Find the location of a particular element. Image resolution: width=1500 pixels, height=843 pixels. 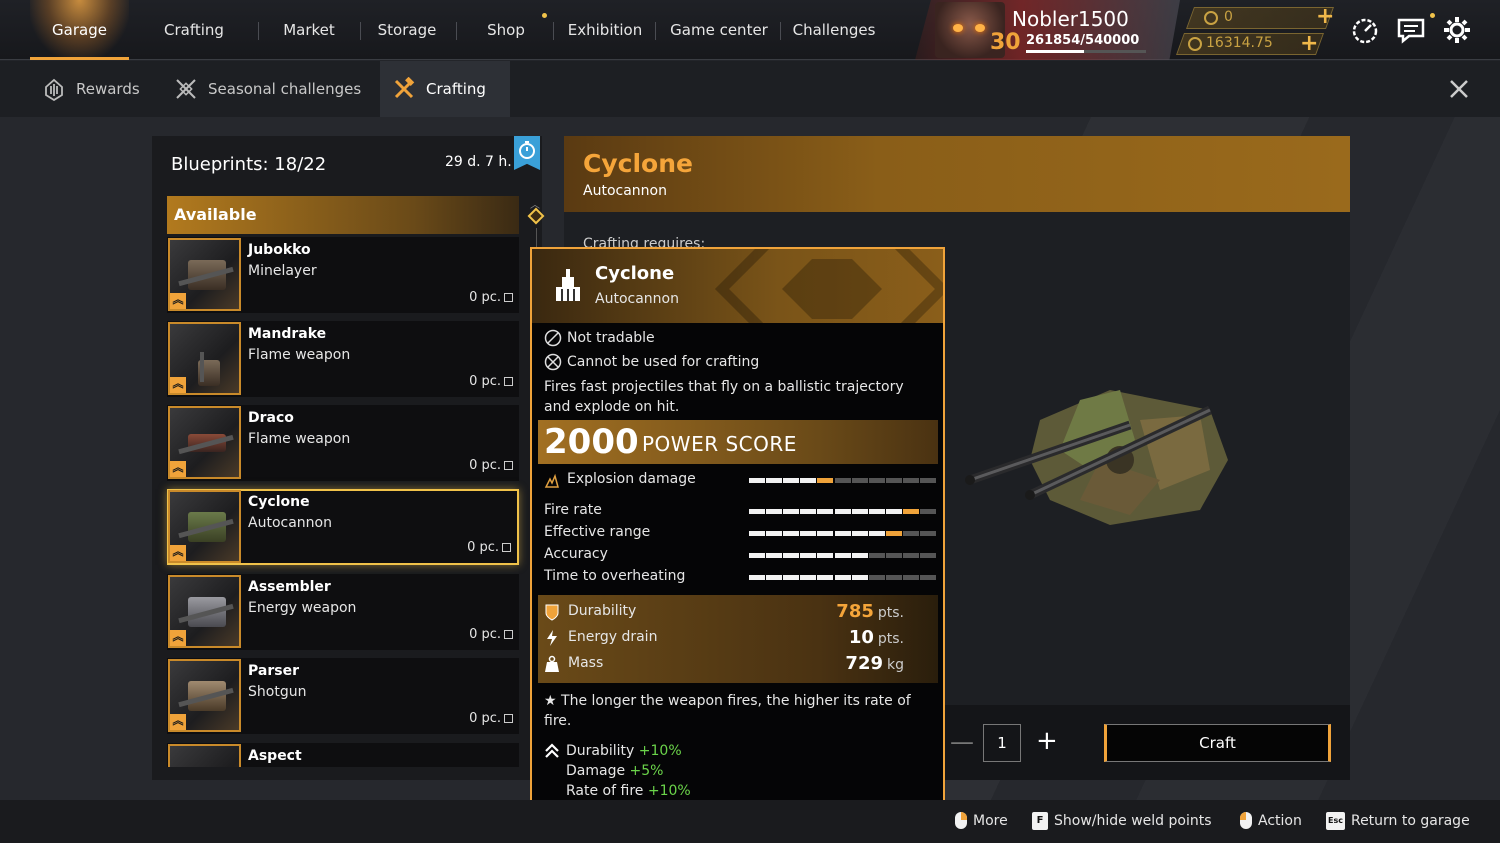

add-coins-button: + is located at coordinates (1309, 44).